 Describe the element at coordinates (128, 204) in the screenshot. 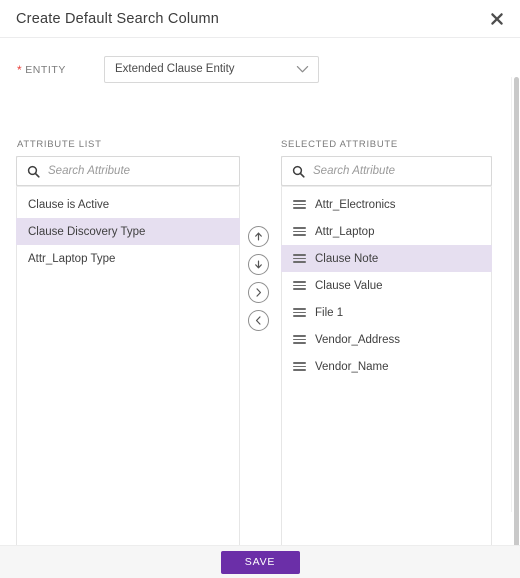

I see `list-item: Clause is Active` at that location.